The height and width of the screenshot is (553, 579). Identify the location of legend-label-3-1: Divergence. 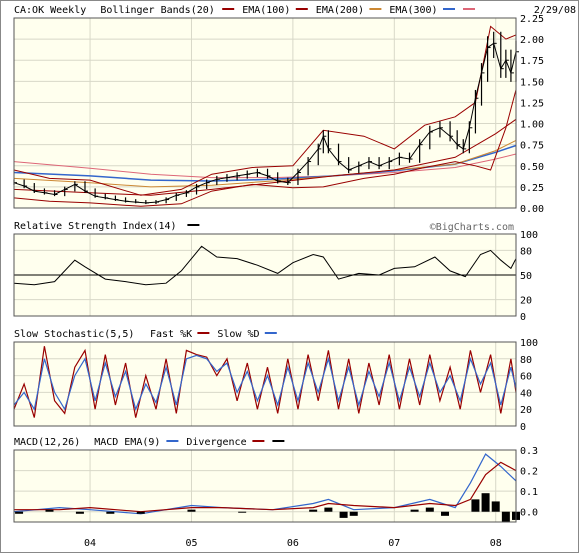
(216, 442).